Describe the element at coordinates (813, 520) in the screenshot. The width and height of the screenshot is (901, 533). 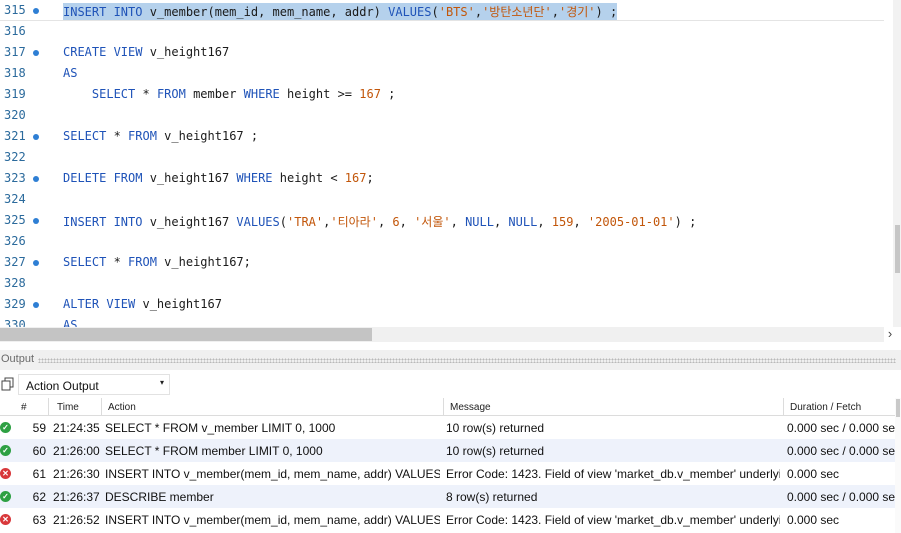
I see `row-duration: 0.000 sec` at that location.